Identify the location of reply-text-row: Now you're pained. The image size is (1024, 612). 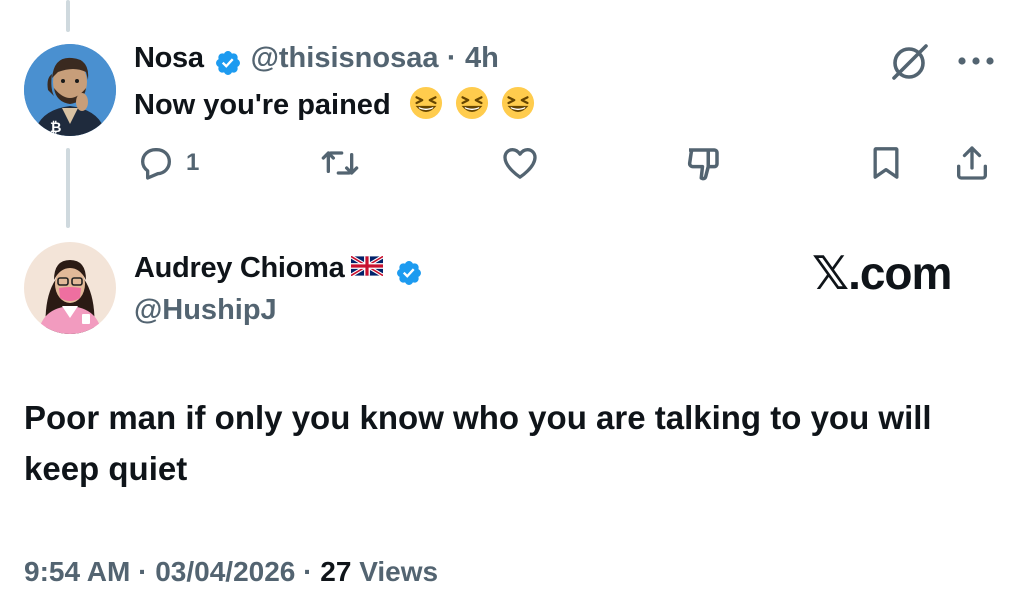
(334, 104).